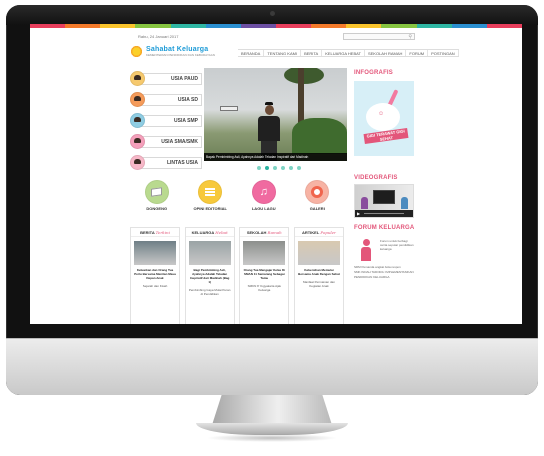 Image resolution: width=544 pixels, height=456 pixels. Describe the element at coordinates (264, 288) in the screenshot. I see `news-subheadline: SMKN 8 Yogyakarta Ajak Keluarga` at that location.